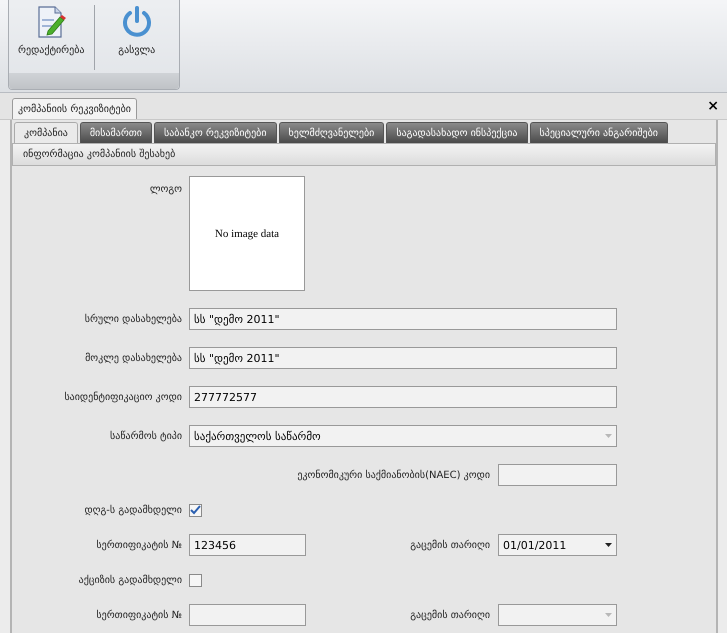 This screenshot has height=633, width=727. Describe the element at coordinates (713, 106) in the screenshot. I see `close-button: ×` at that location.